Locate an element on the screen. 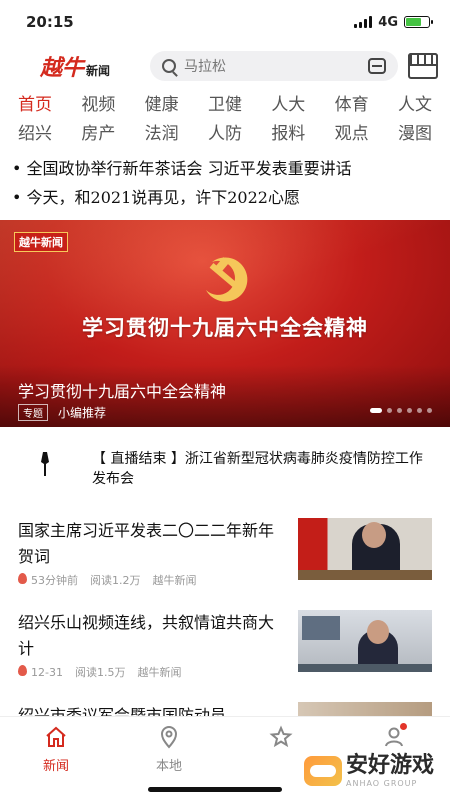 The width and height of the screenshot is (450, 800). tab-news: 新闻 is located at coordinates (56, 749).